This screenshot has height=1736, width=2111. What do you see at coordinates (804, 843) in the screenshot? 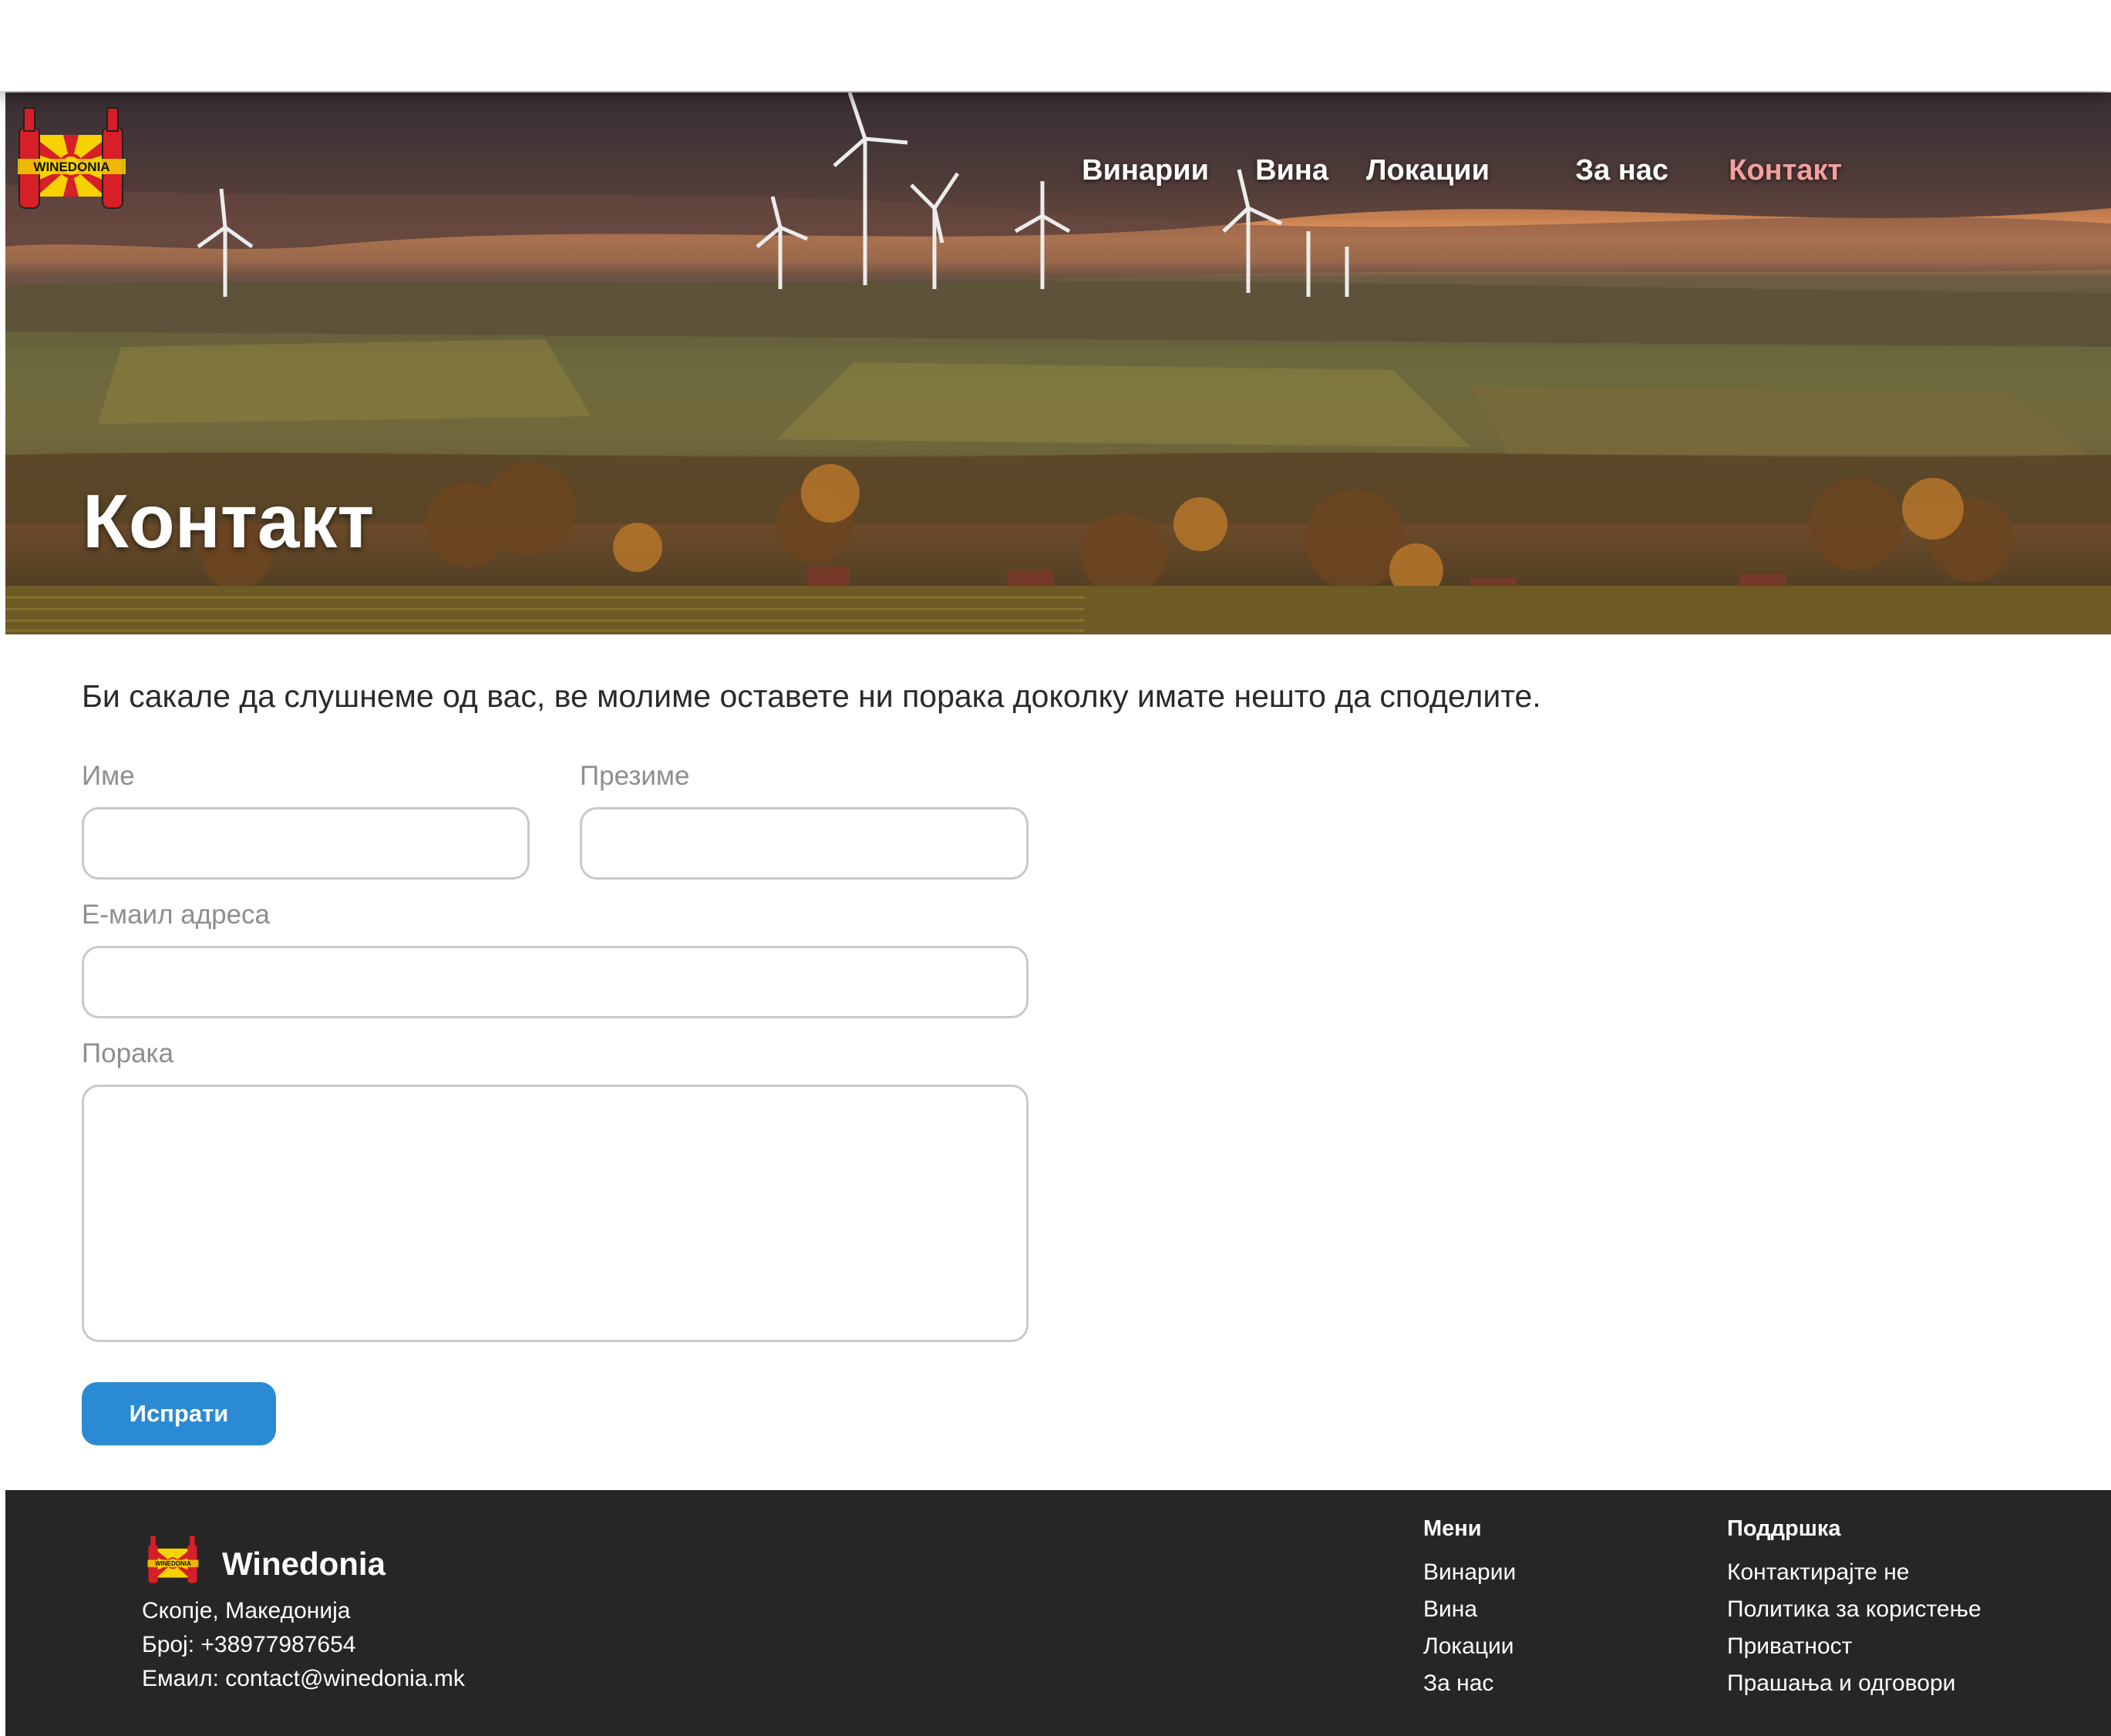
I see `last-name-input` at bounding box center [804, 843].